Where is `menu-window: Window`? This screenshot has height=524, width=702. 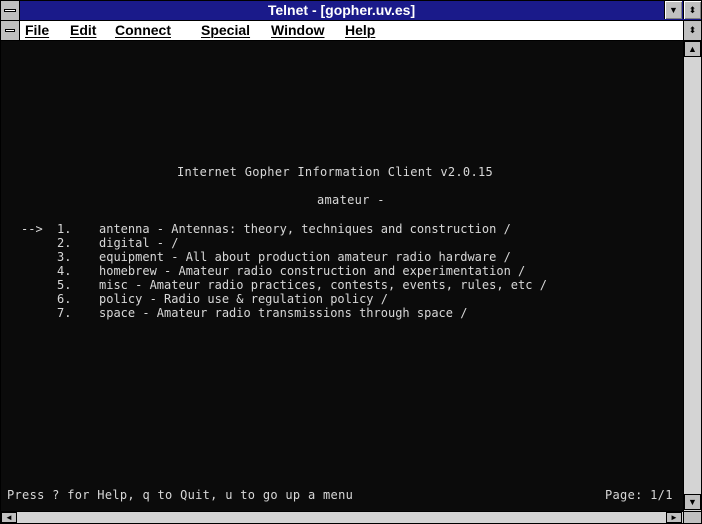
menu-window: Window is located at coordinates (298, 30).